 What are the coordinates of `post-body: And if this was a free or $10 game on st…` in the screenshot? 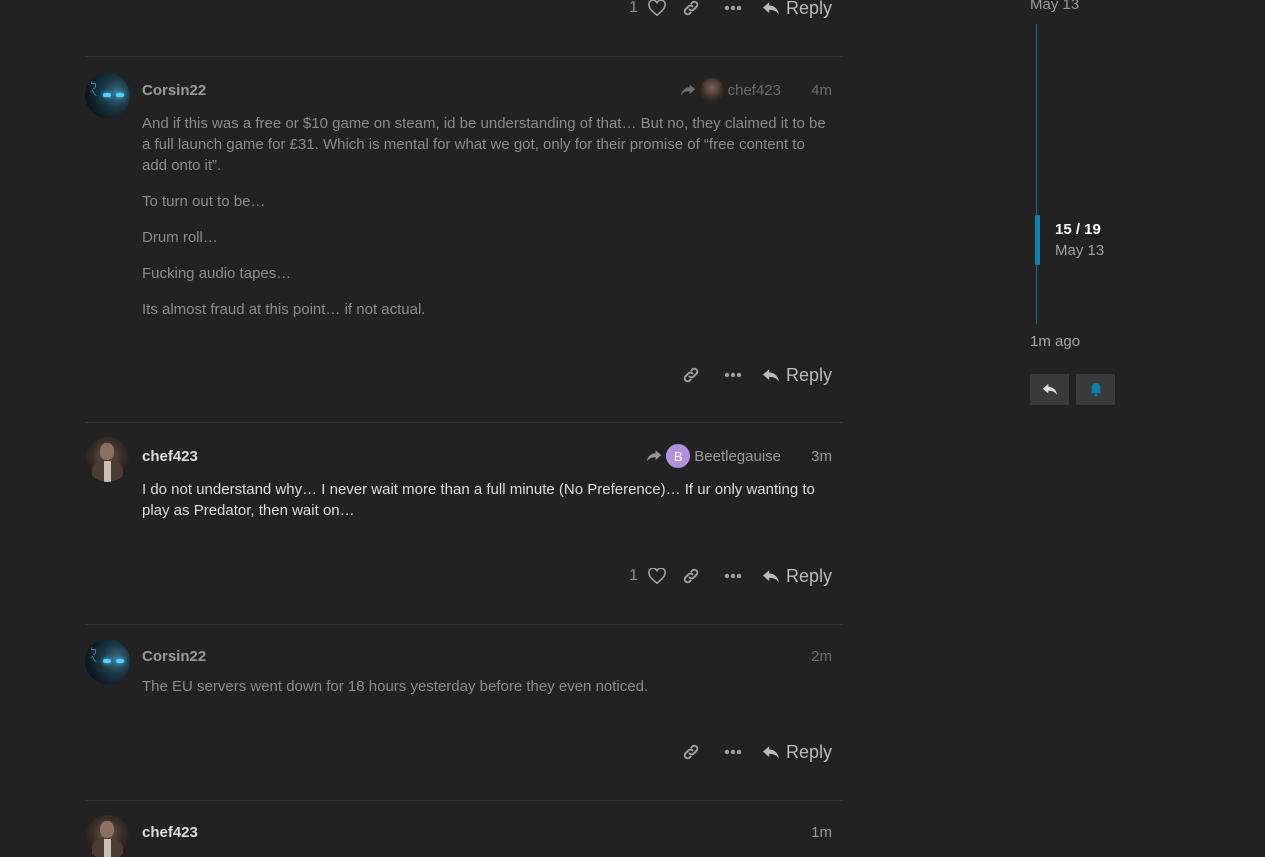 It's located at (487, 224).